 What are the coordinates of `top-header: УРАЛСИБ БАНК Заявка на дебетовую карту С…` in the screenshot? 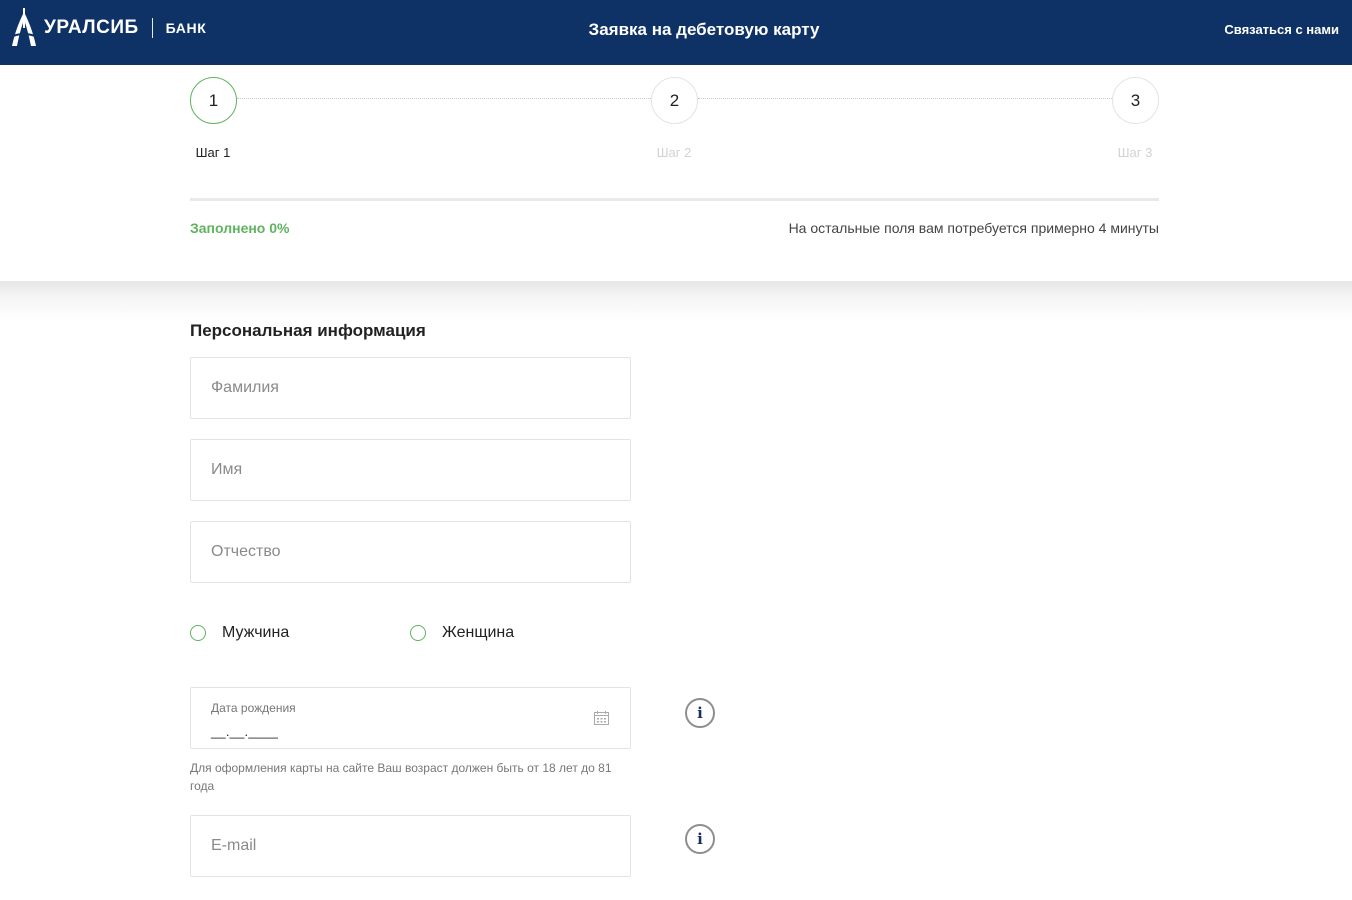 It's located at (676, 32).